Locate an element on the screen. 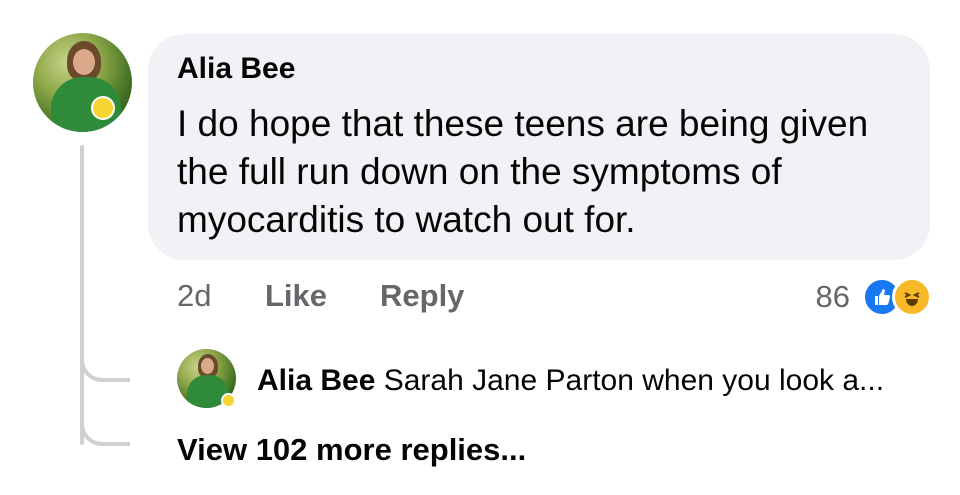 The image size is (960, 495). reply-author: Alia Bee is located at coordinates (316, 380).